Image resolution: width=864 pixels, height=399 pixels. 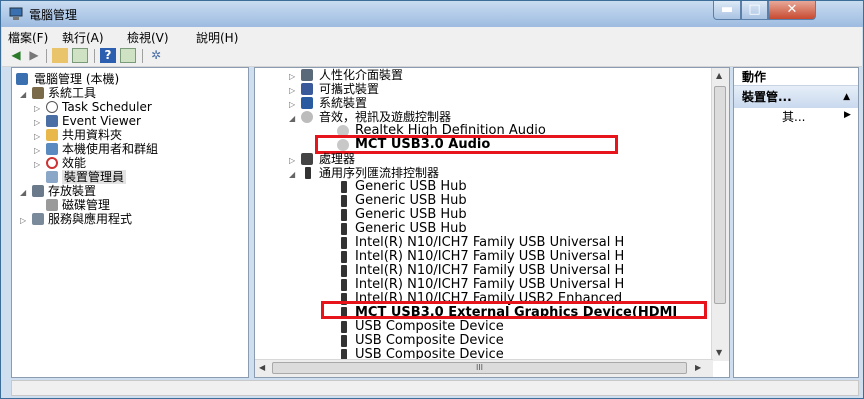 I want to click on forward-icon: ▶, so click(x=34, y=55).